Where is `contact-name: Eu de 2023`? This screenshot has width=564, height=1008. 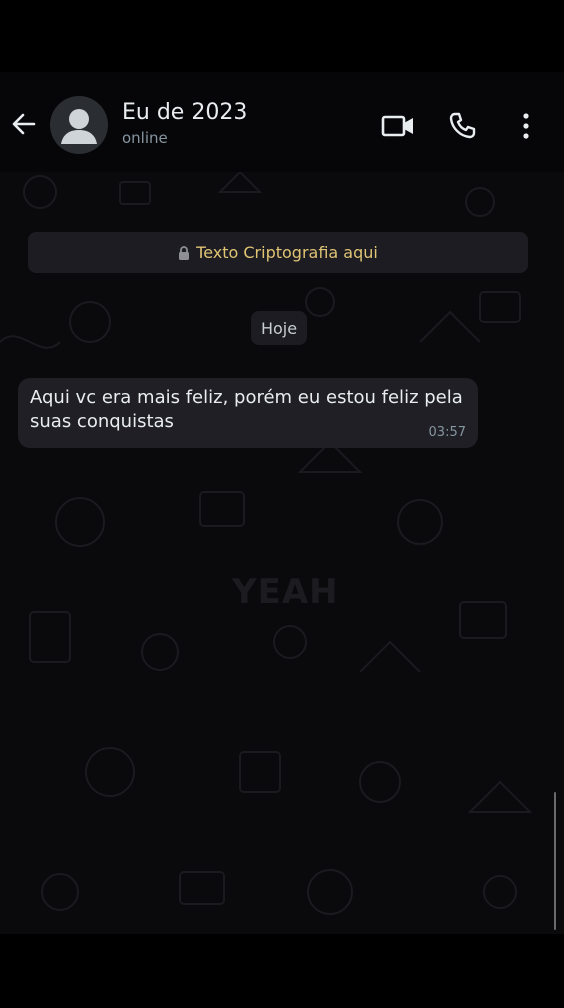
contact-name: Eu de 2023 is located at coordinates (184, 112).